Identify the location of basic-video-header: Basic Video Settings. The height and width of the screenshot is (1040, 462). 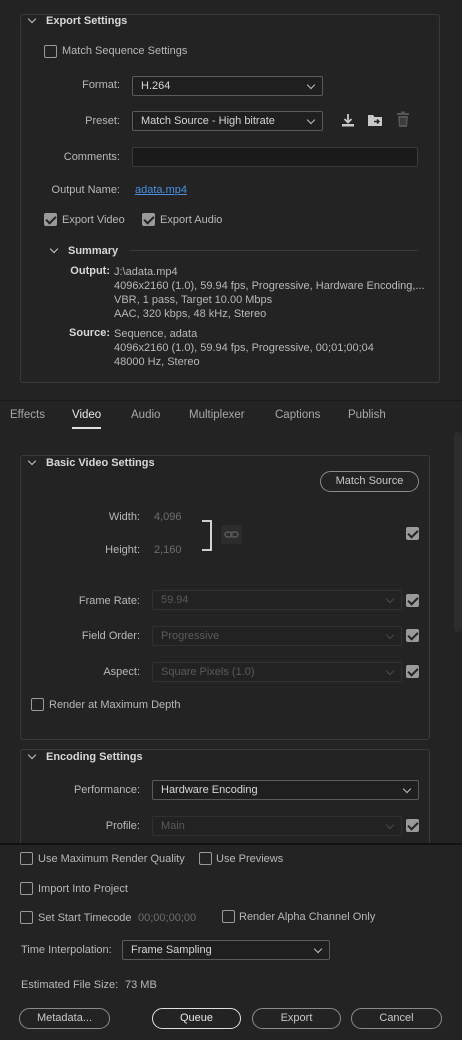
(91, 463).